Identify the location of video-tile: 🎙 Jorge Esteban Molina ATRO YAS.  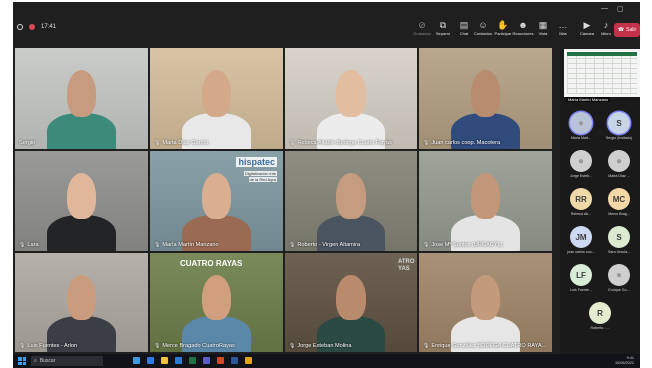
(351, 302).